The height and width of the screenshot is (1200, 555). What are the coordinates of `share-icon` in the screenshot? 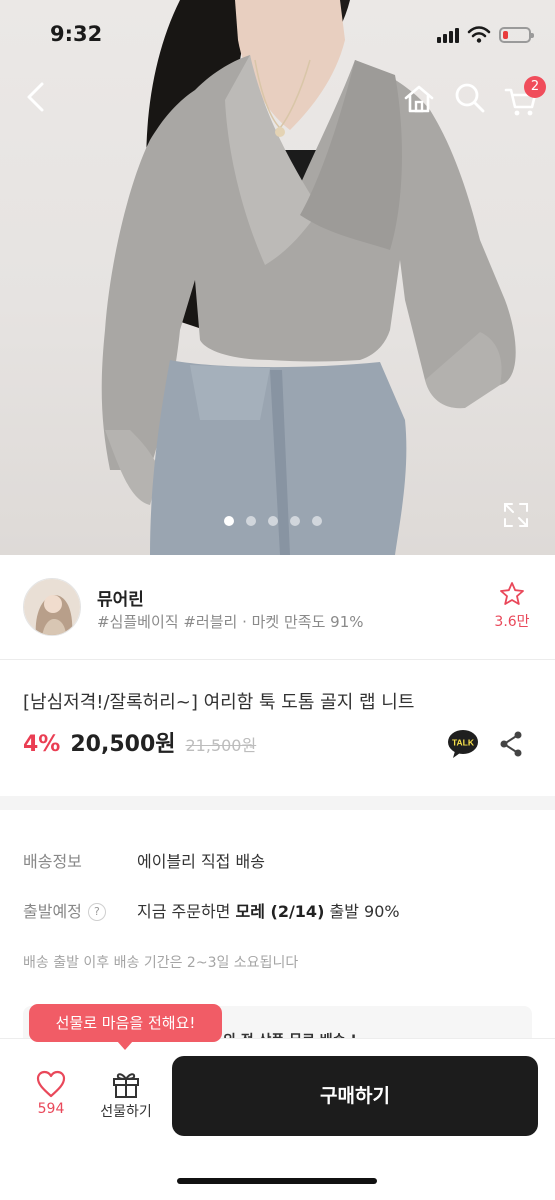 It's located at (511, 744).